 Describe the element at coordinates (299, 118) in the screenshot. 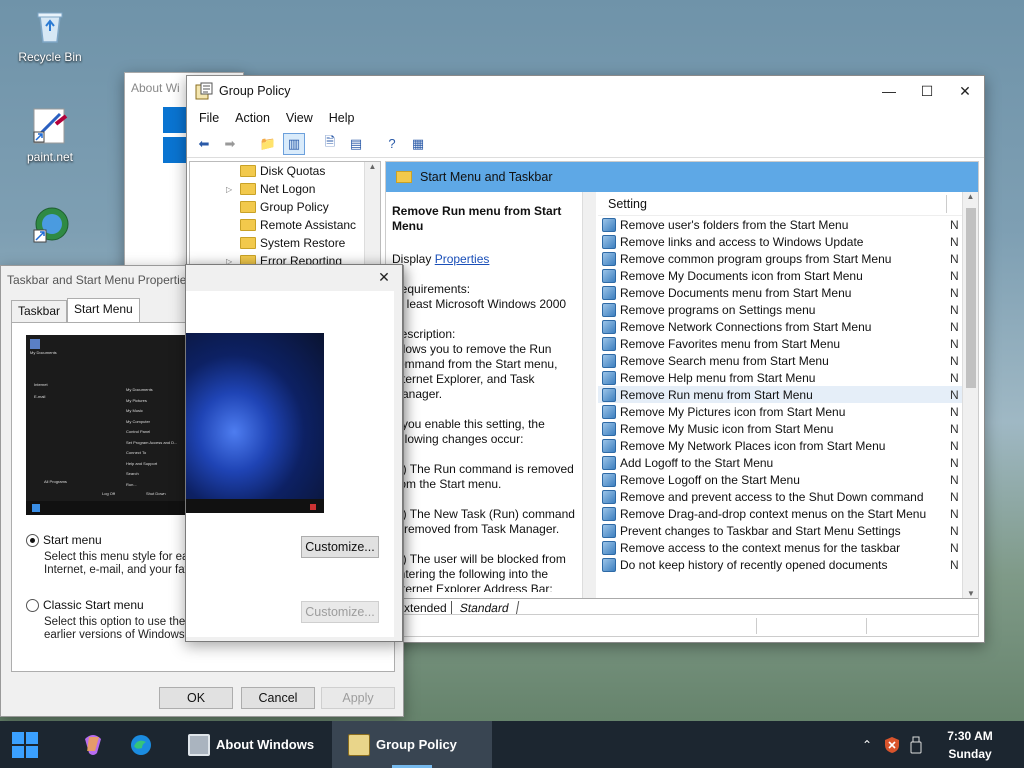

I see `menu-view: View` at that location.